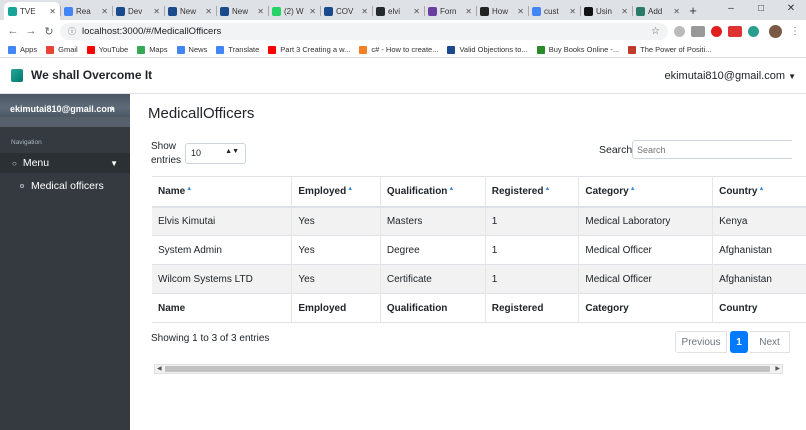 The height and width of the screenshot is (430, 806). I want to click on browser-tab: Add ✕, so click(658, 11).